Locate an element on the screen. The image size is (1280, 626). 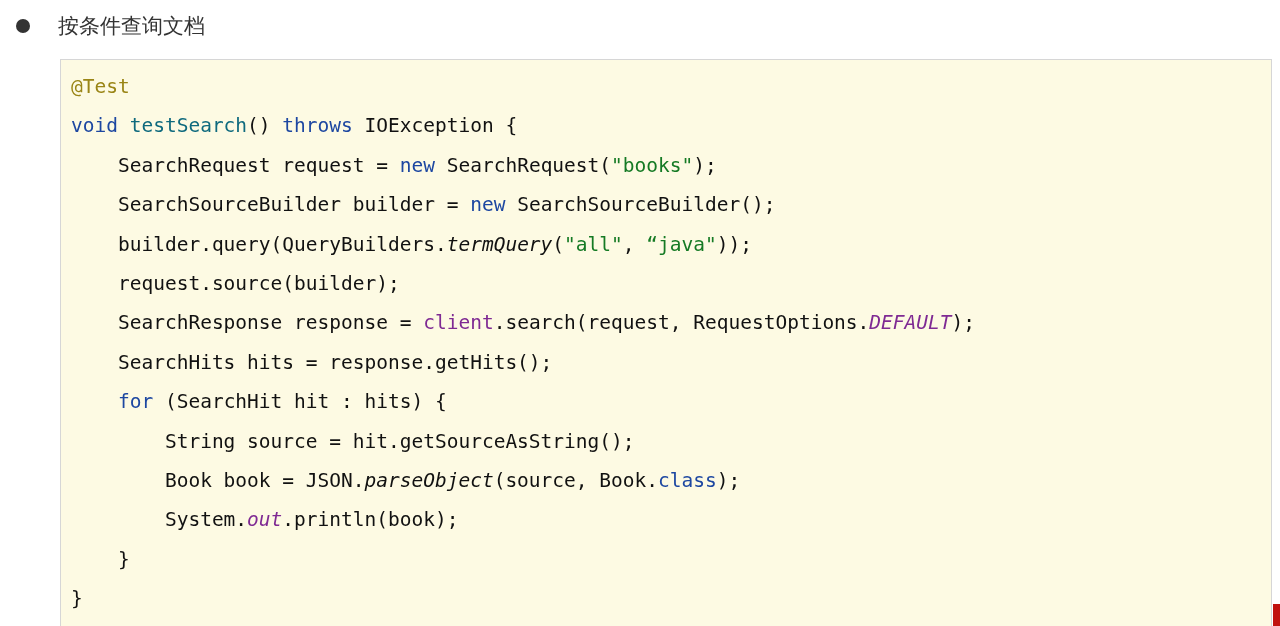
scroll-marker is located at coordinates (1276, 615).